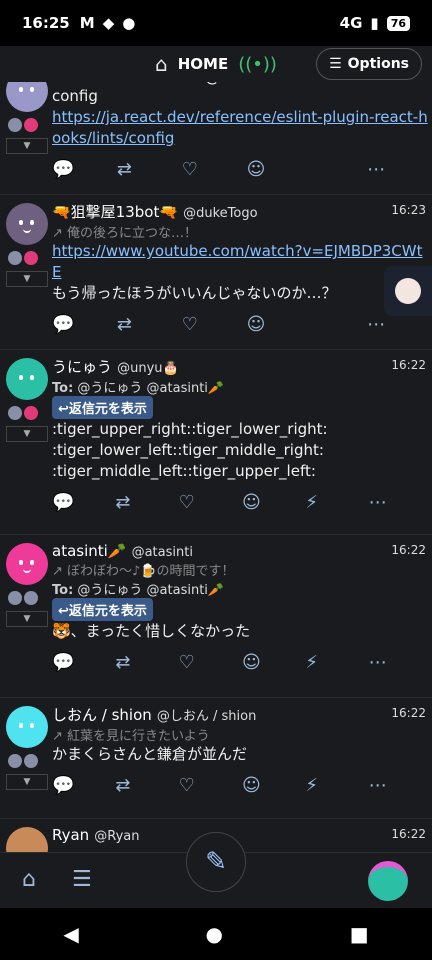 This screenshot has width=432, height=960. Describe the element at coordinates (408, 291) in the screenshot. I see `side-widget` at that location.